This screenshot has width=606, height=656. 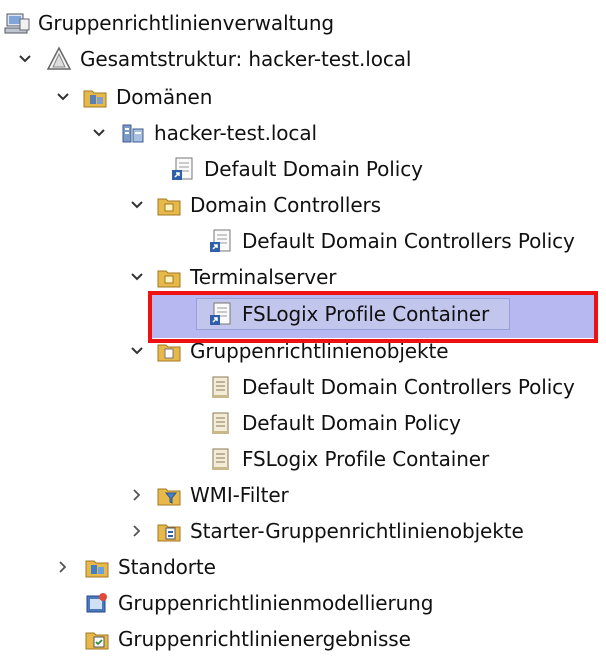 I want to click on tree-item-gpmc-root: Gruppenrichtlinienverwaltung, so click(x=169, y=23).